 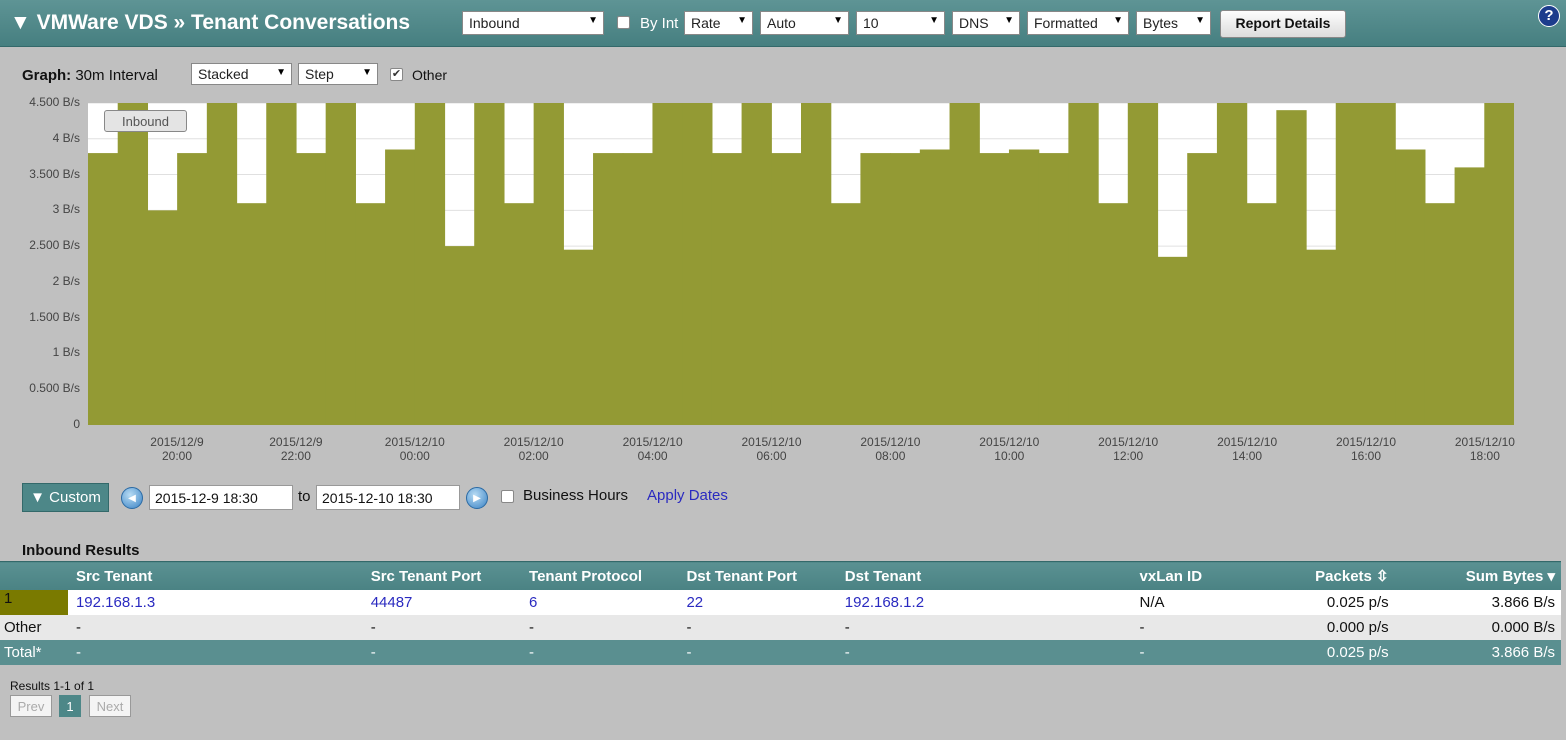 I want to click on other-checkbox: ✔, so click(x=396, y=74).